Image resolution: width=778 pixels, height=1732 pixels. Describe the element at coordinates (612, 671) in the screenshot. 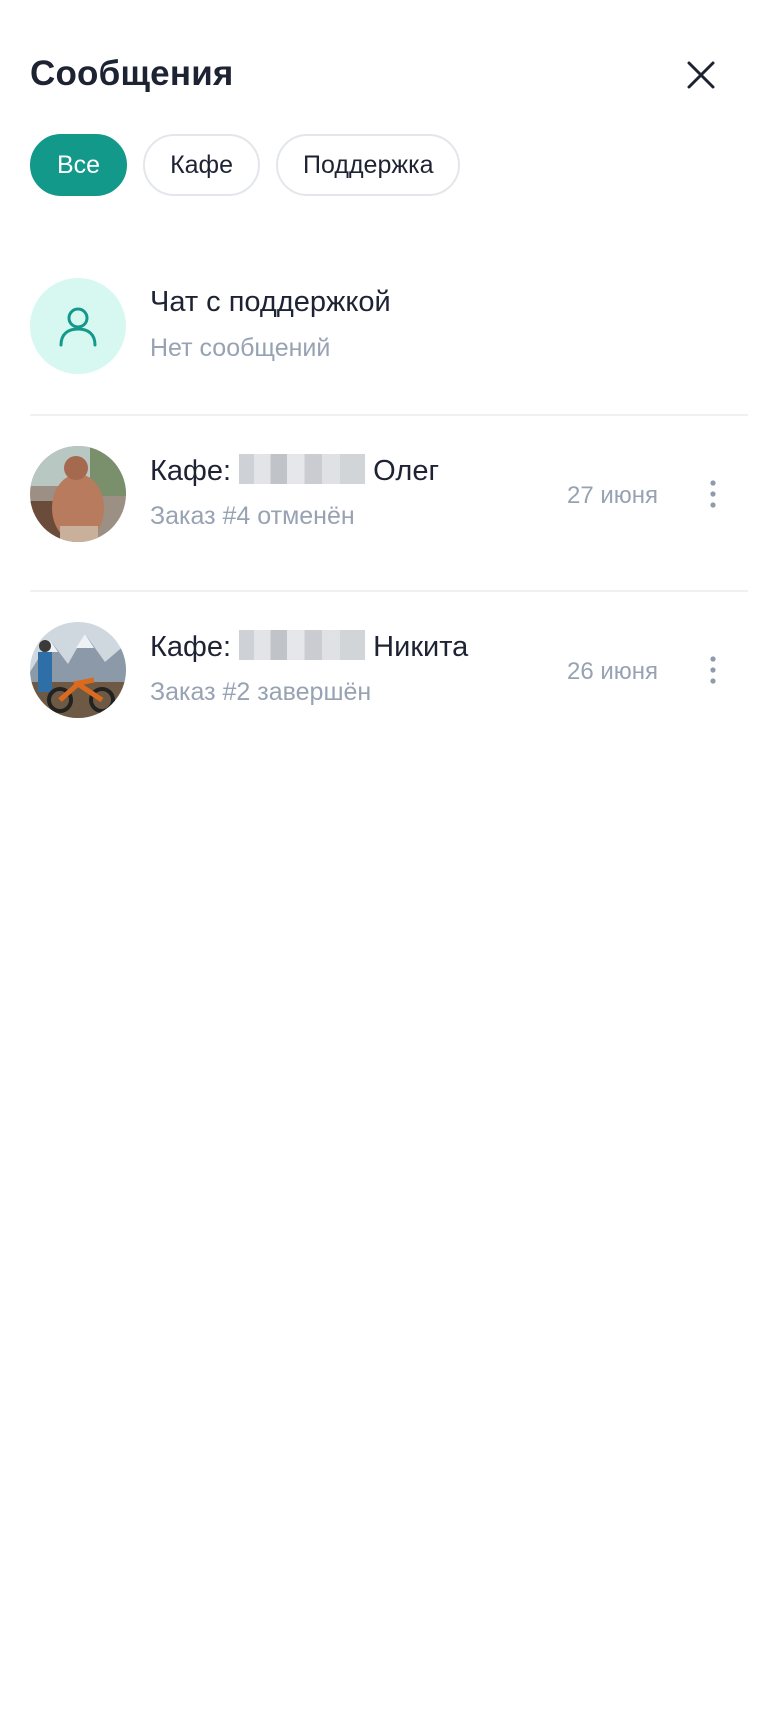

I see `chat-date: 26 июня` at that location.